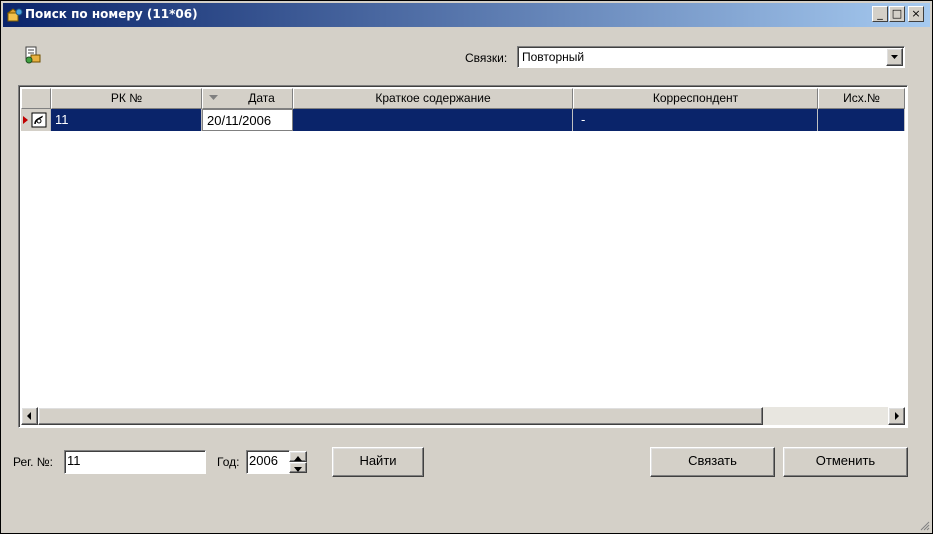  I want to click on arrow-right-icon, so click(897, 416).